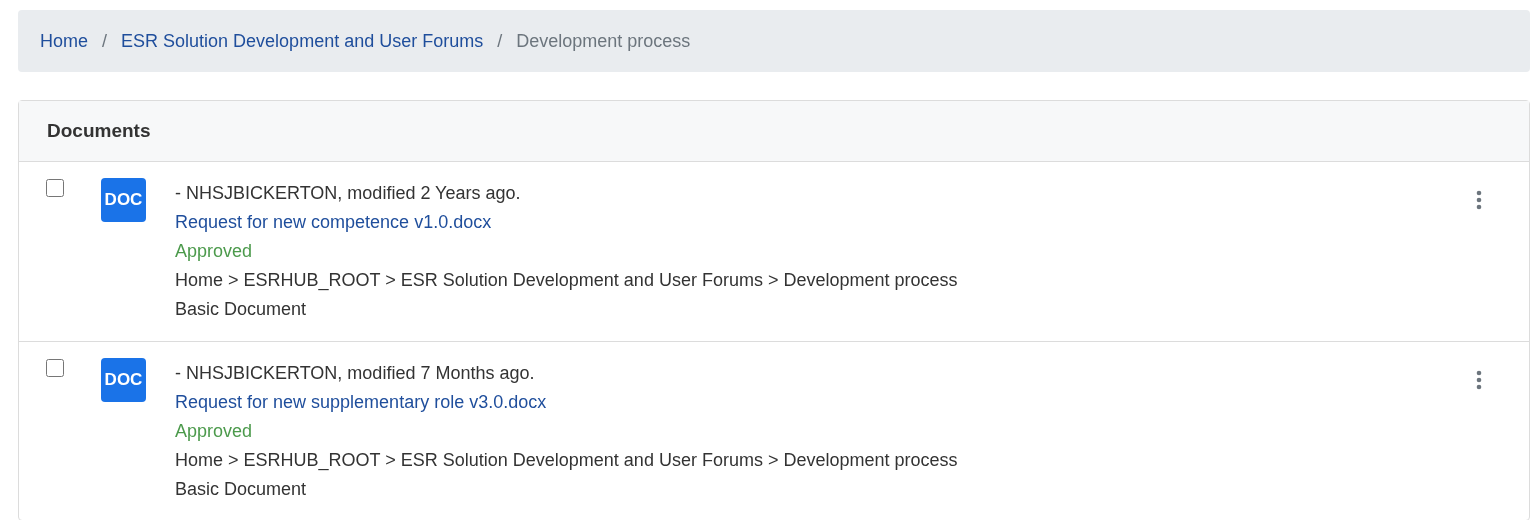 The width and height of the screenshot is (1538, 520). Describe the element at coordinates (333, 222) in the screenshot. I see `document-link: Request for new competence v1.0.docx` at that location.